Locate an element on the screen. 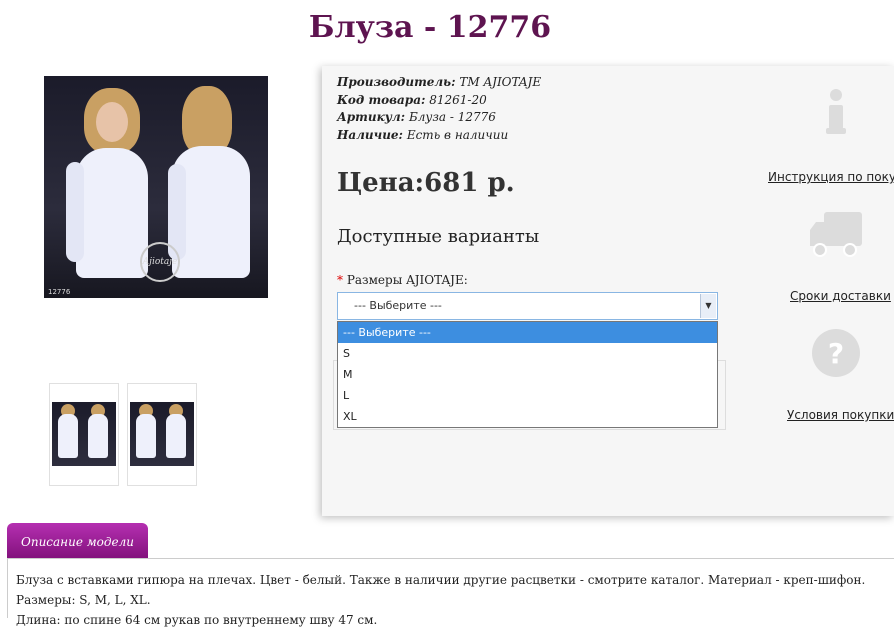 Image resolution: width=894 pixels, height=630 pixels. price: Цена:681 р. is located at coordinates (426, 183).